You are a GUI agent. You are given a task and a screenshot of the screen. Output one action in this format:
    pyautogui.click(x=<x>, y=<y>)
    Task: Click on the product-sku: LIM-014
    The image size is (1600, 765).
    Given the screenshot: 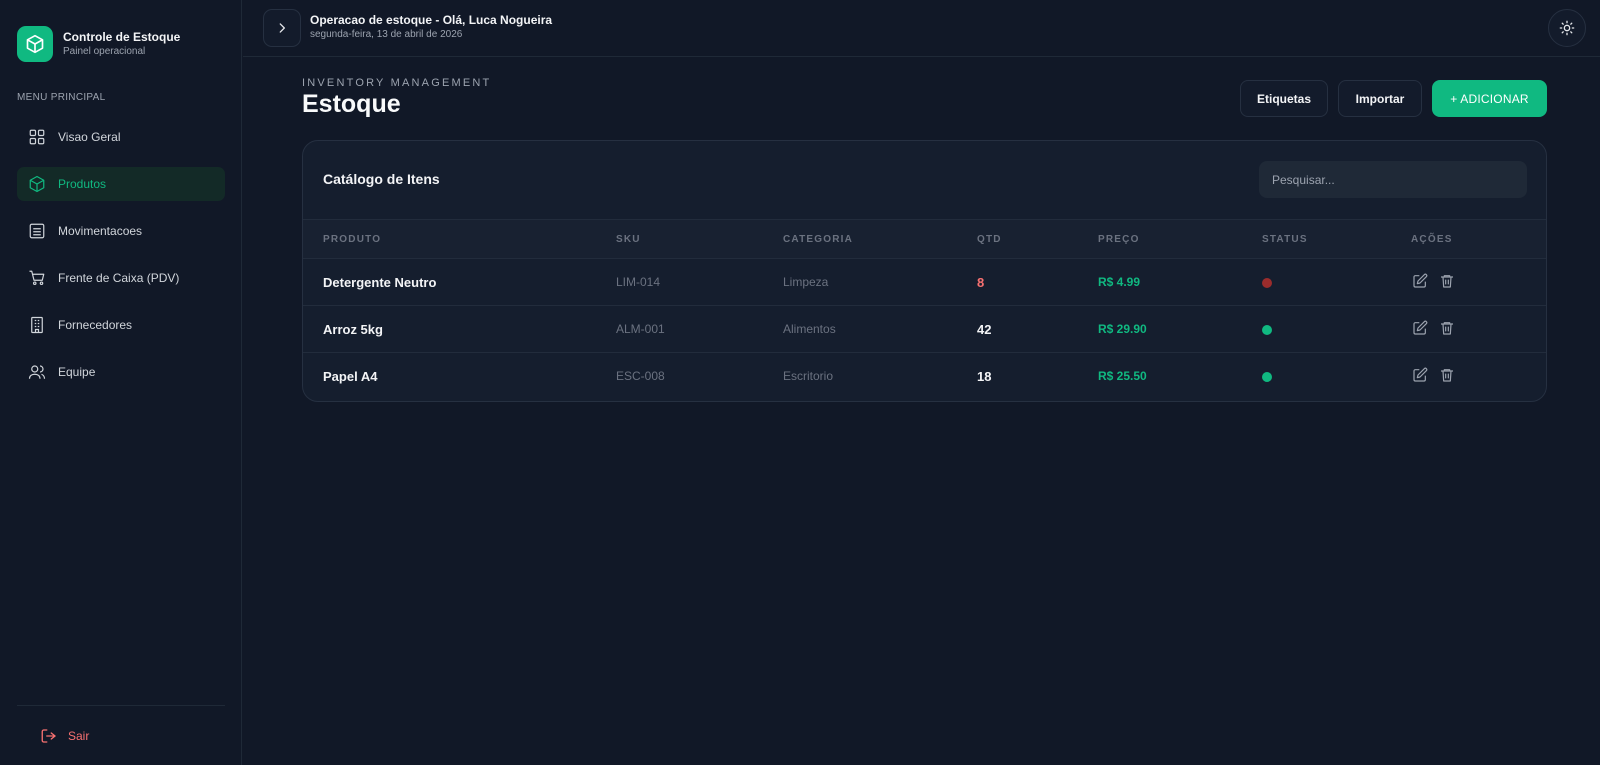 What is the action you would take?
    pyautogui.click(x=638, y=282)
    